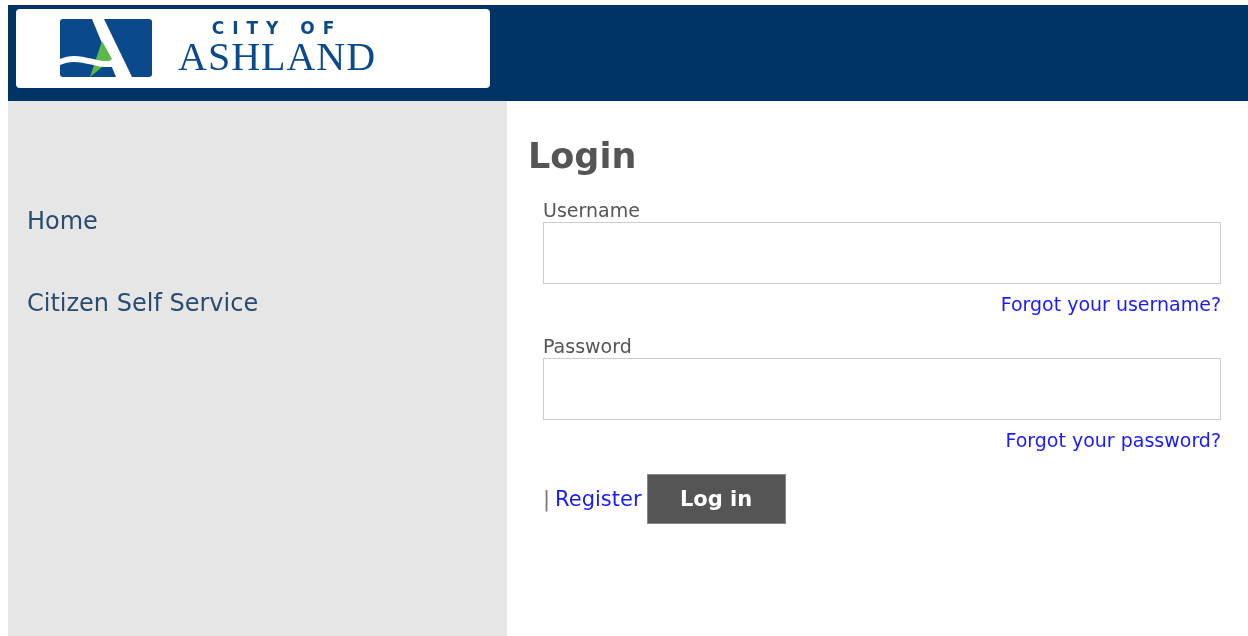 This screenshot has width=1248, height=636. I want to click on register-link: Register, so click(598, 499).